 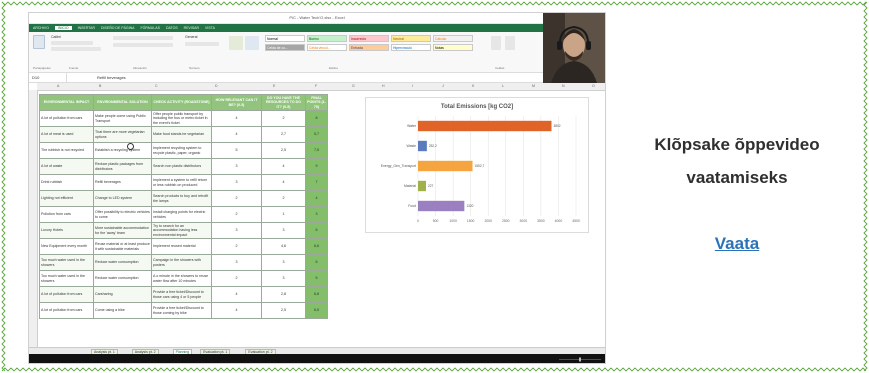 What do you see at coordinates (66, 134) in the screenshot?
I see `table-cell: A lot of meat is used` at bounding box center [66, 134].